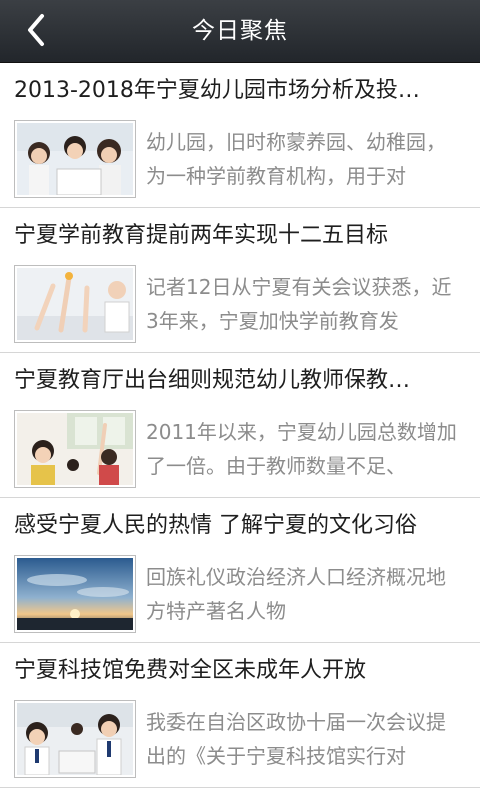 The width and height of the screenshot is (480, 800). What do you see at coordinates (75, 449) in the screenshot?
I see `classroom-children-image` at bounding box center [75, 449].